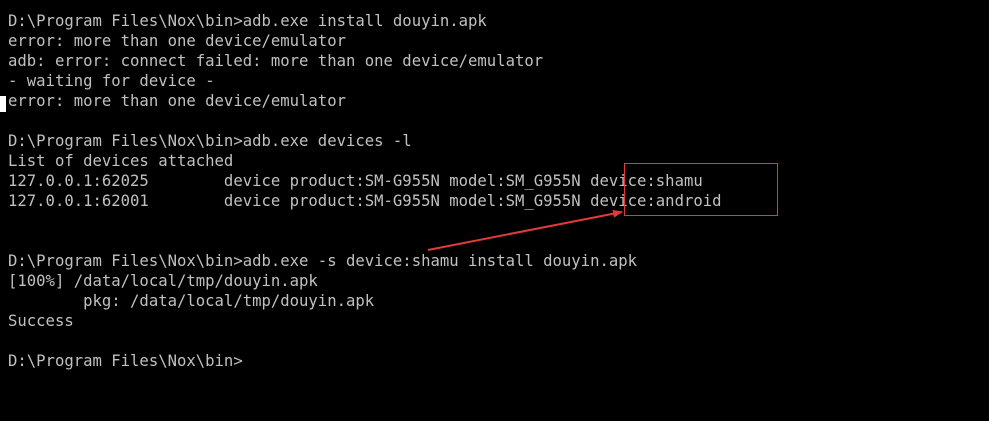 This screenshot has height=421, width=989. I want to click on terminal-line: [100%] /data/local/tmp/douyin.apk, so click(163, 281).